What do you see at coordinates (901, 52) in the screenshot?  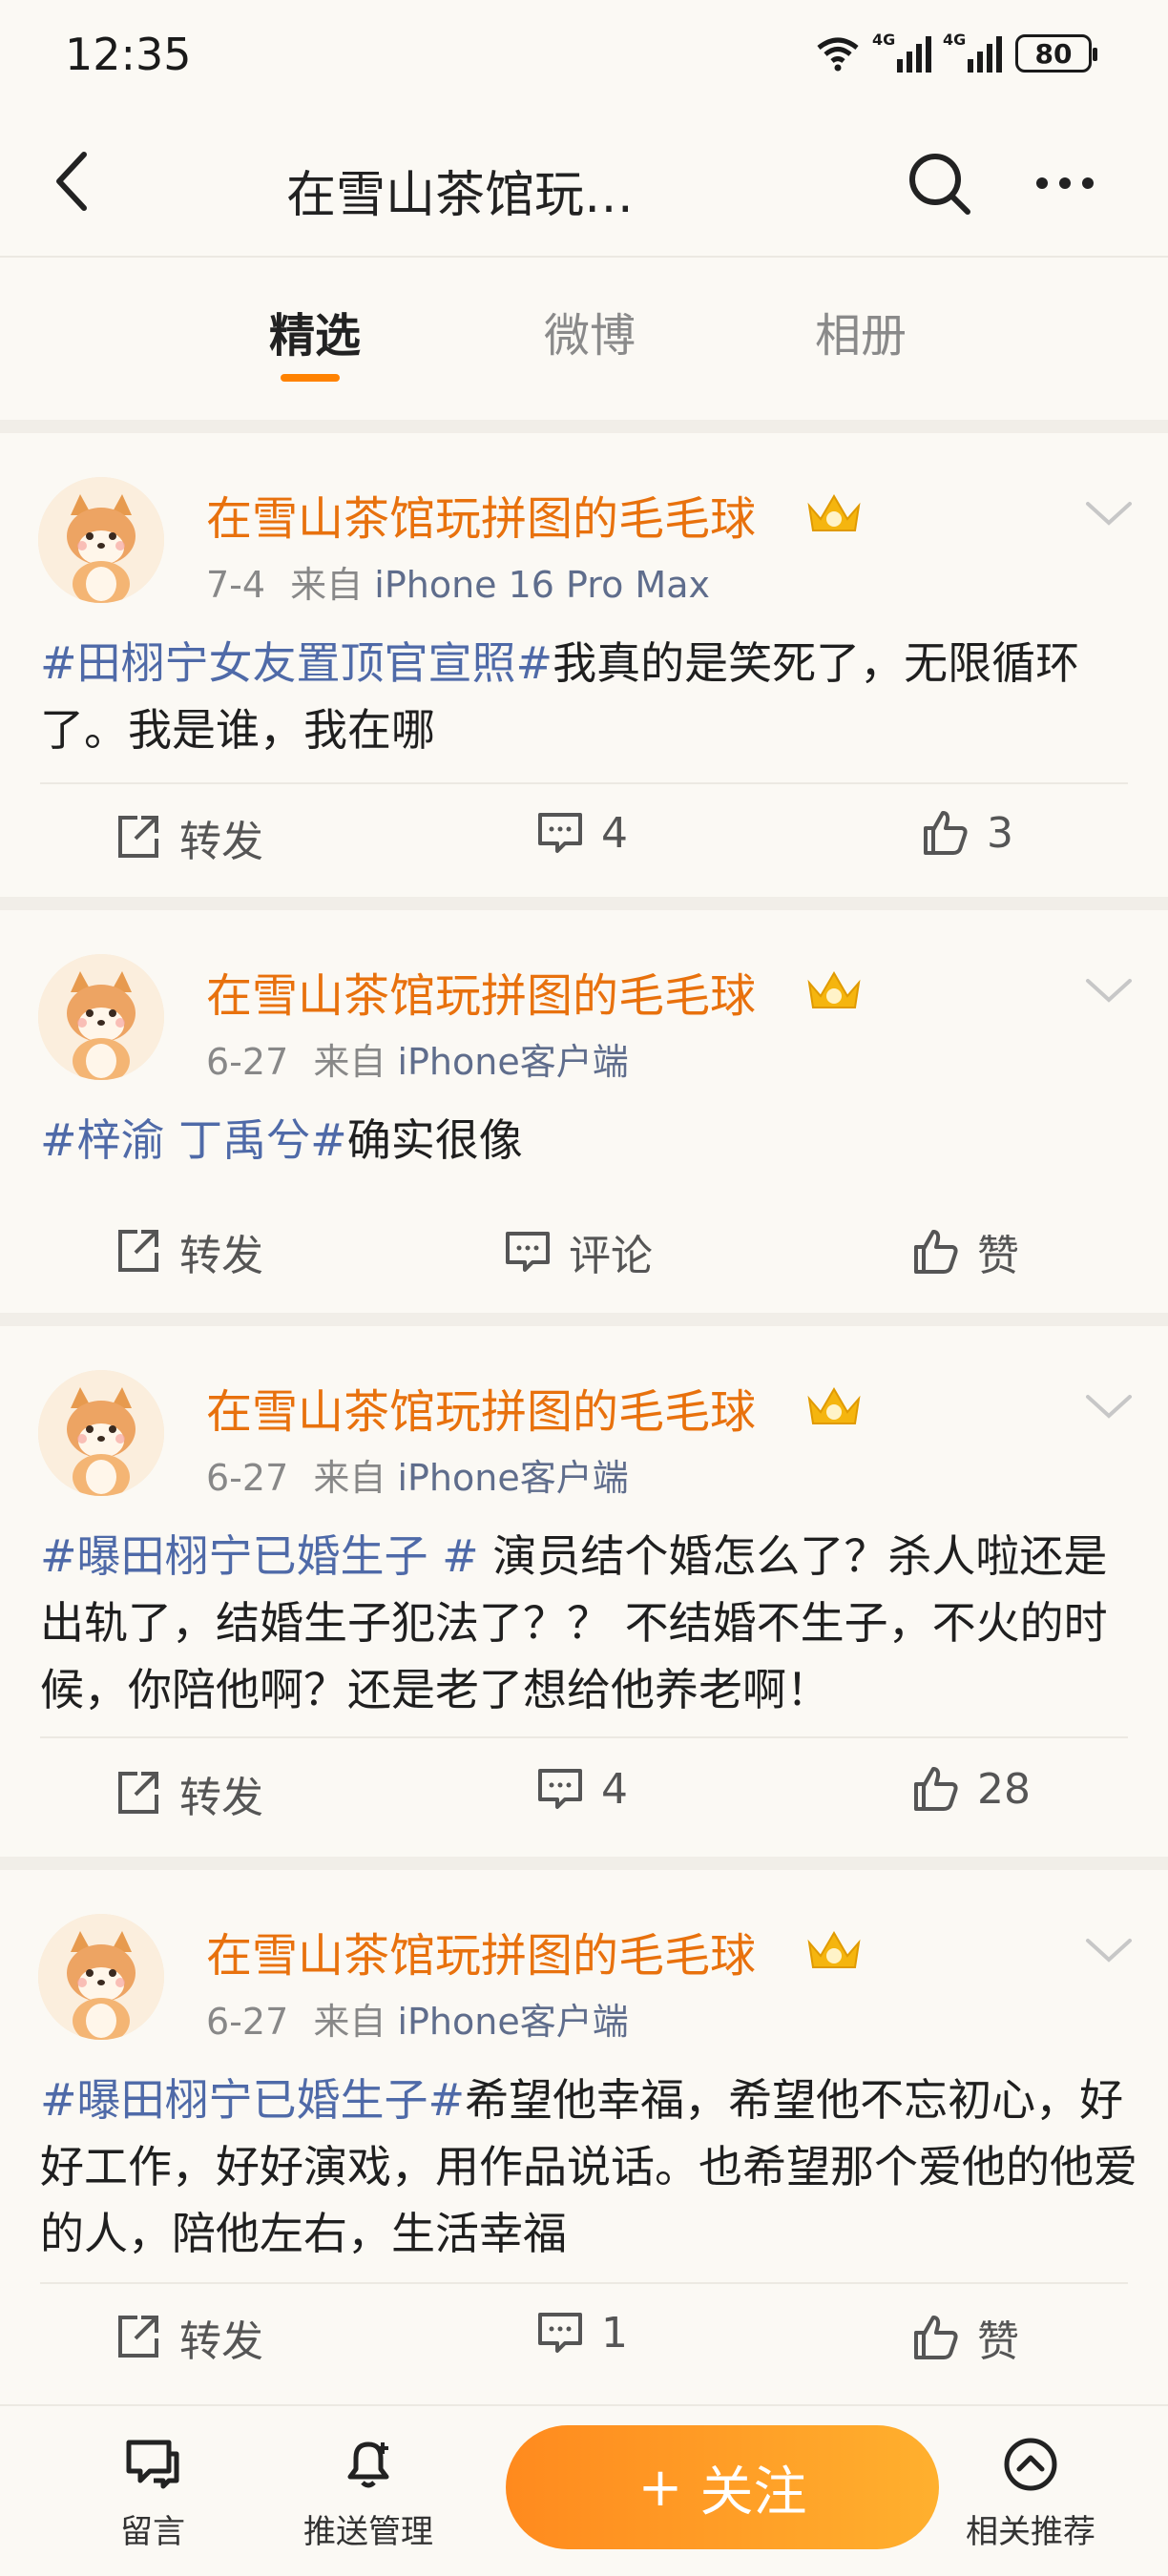 I see `cell-signal-1-icon: 4G` at bounding box center [901, 52].